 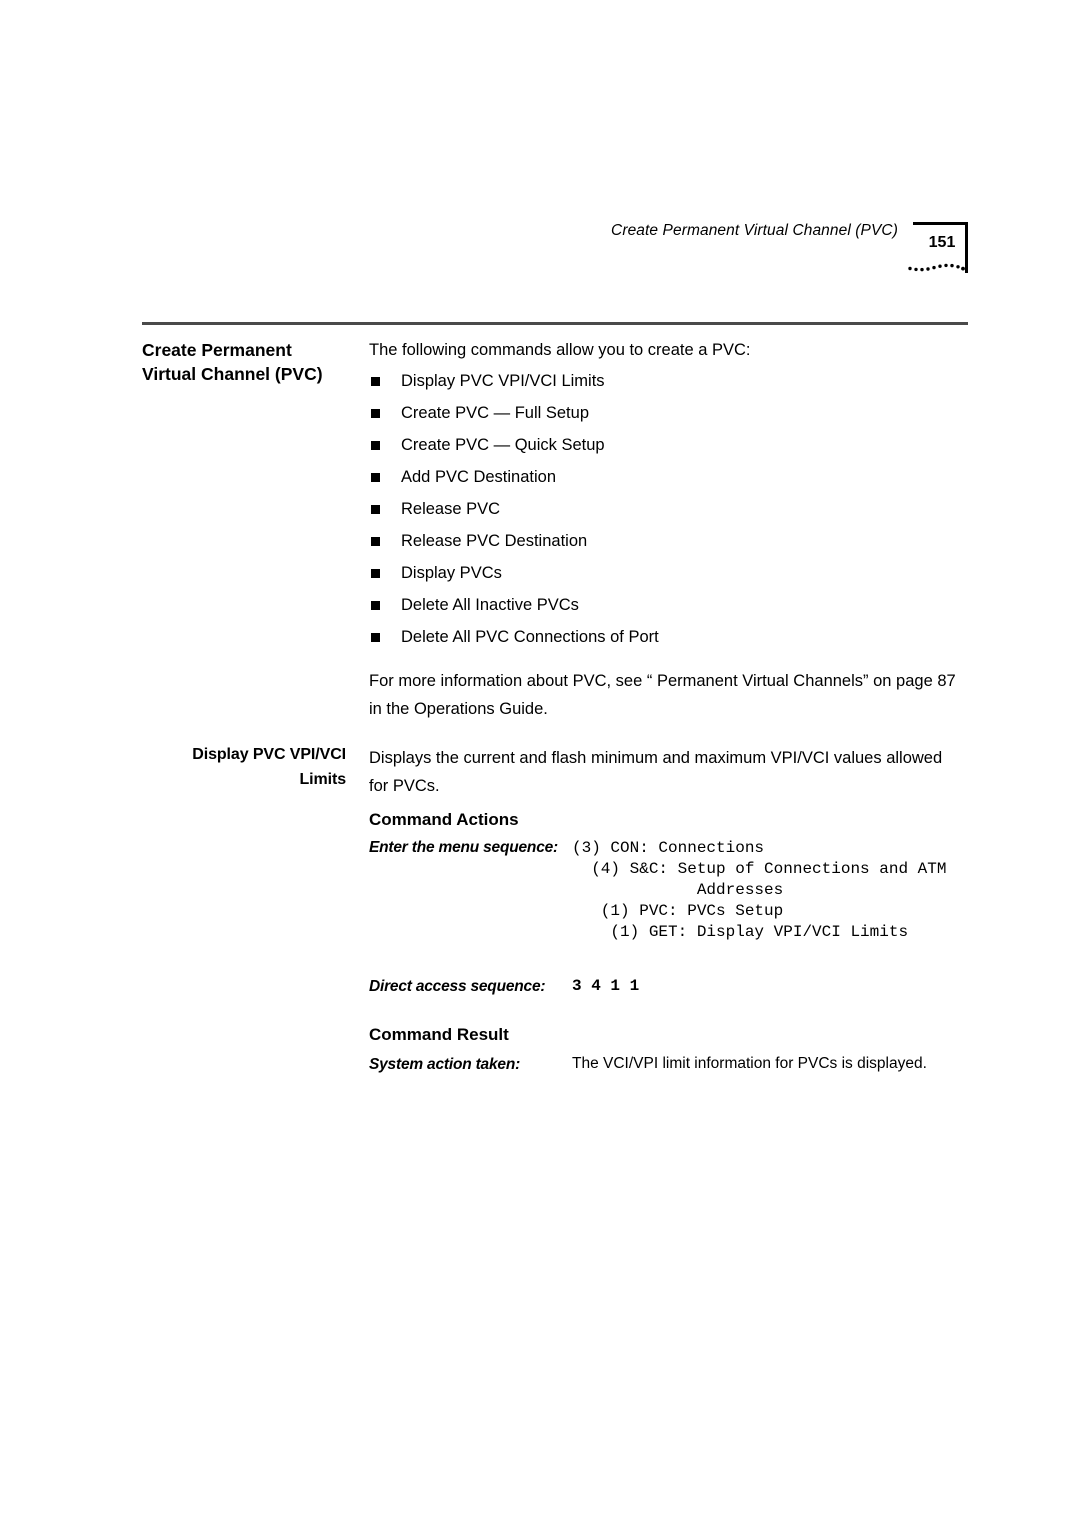 What do you see at coordinates (606, 986) in the screenshot?
I see `direct-access-sequence-value: 3 4 1 1` at bounding box center [606, 986].